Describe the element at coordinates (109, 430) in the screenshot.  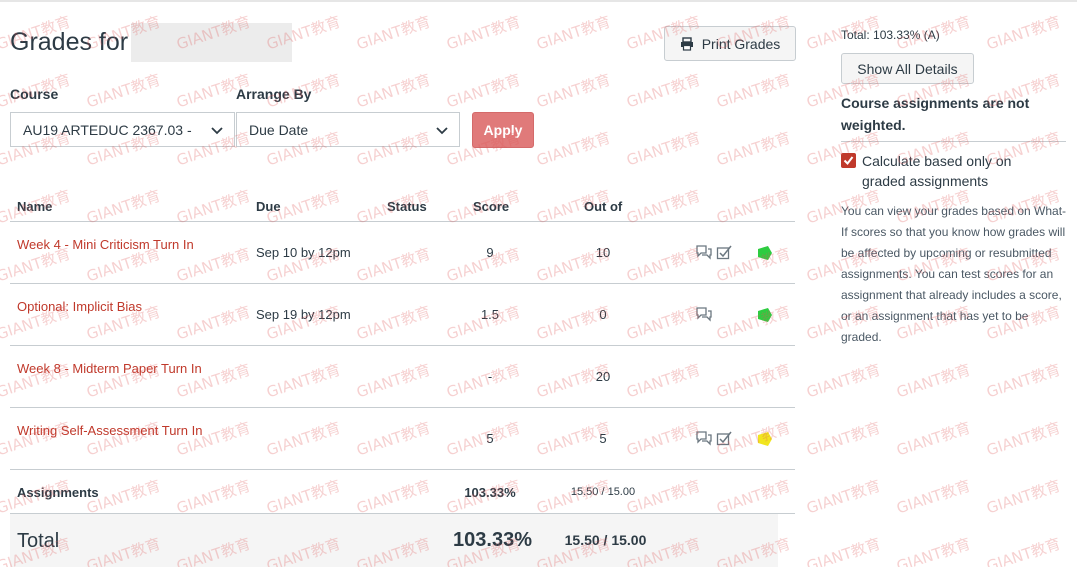
I see `assignment-link: Writing Self-Assessment Turn In` at that location.